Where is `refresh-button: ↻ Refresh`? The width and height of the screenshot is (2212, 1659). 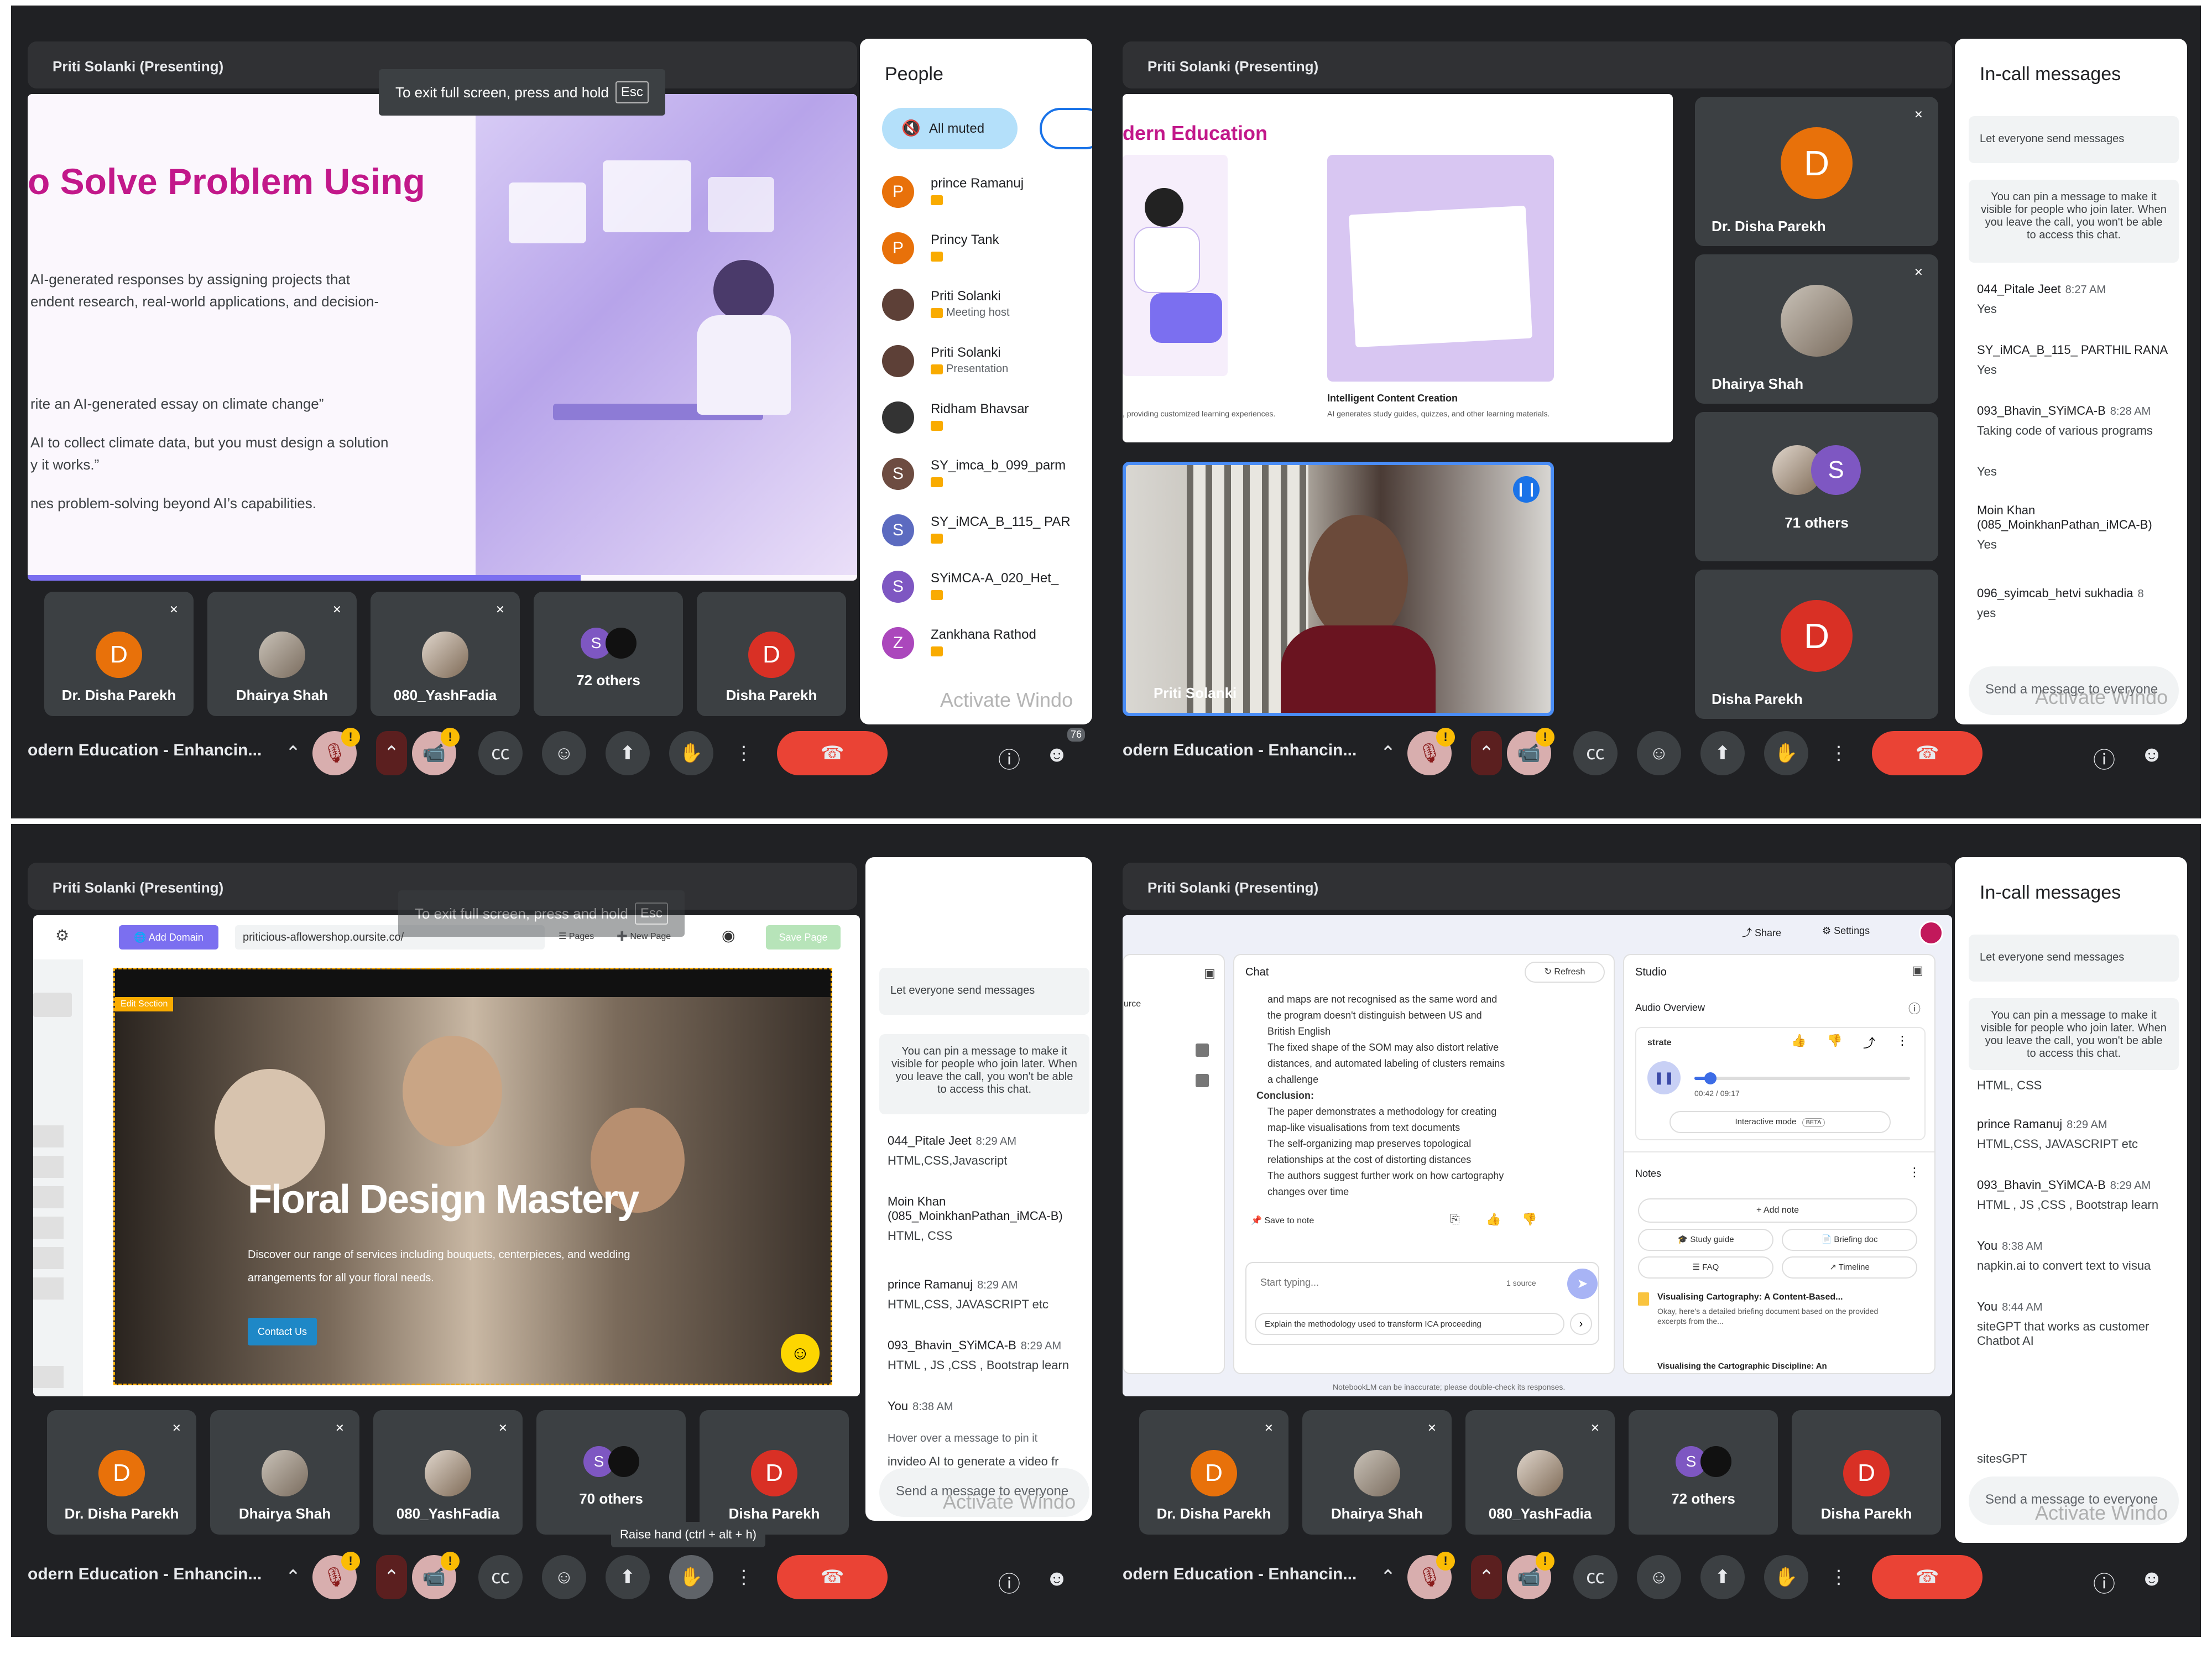 refresh-button: ↻ Refresh is located at coordinates (1565, 973).